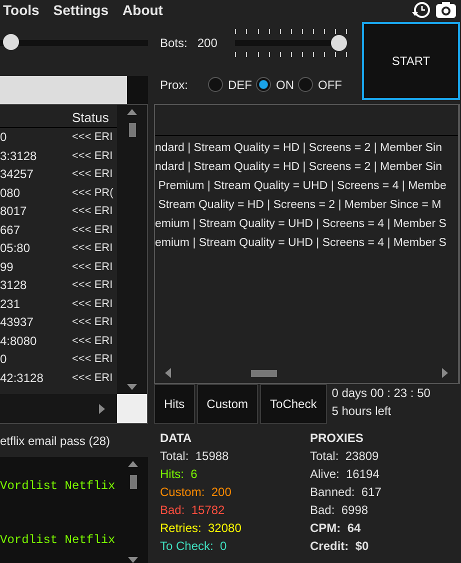 Image resolution: width=461 pixels, height=563 pixels. I want to click on stat-line: Total: 23809, so click(345, 456).